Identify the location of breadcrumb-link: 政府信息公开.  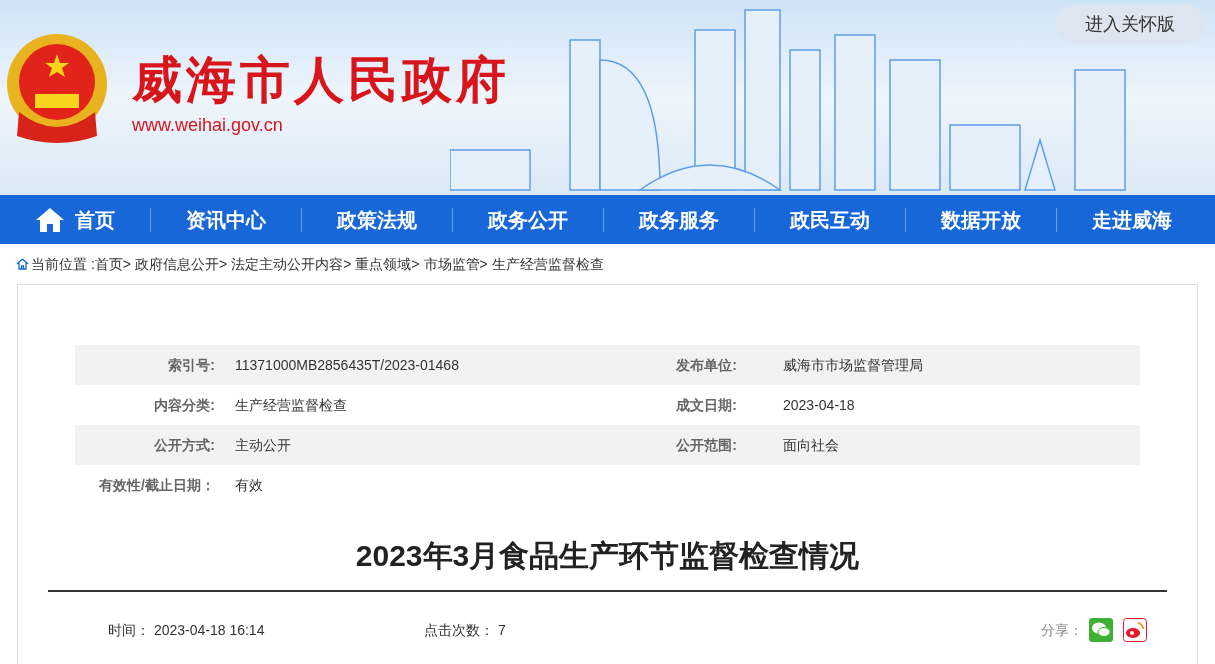
(176, 264).